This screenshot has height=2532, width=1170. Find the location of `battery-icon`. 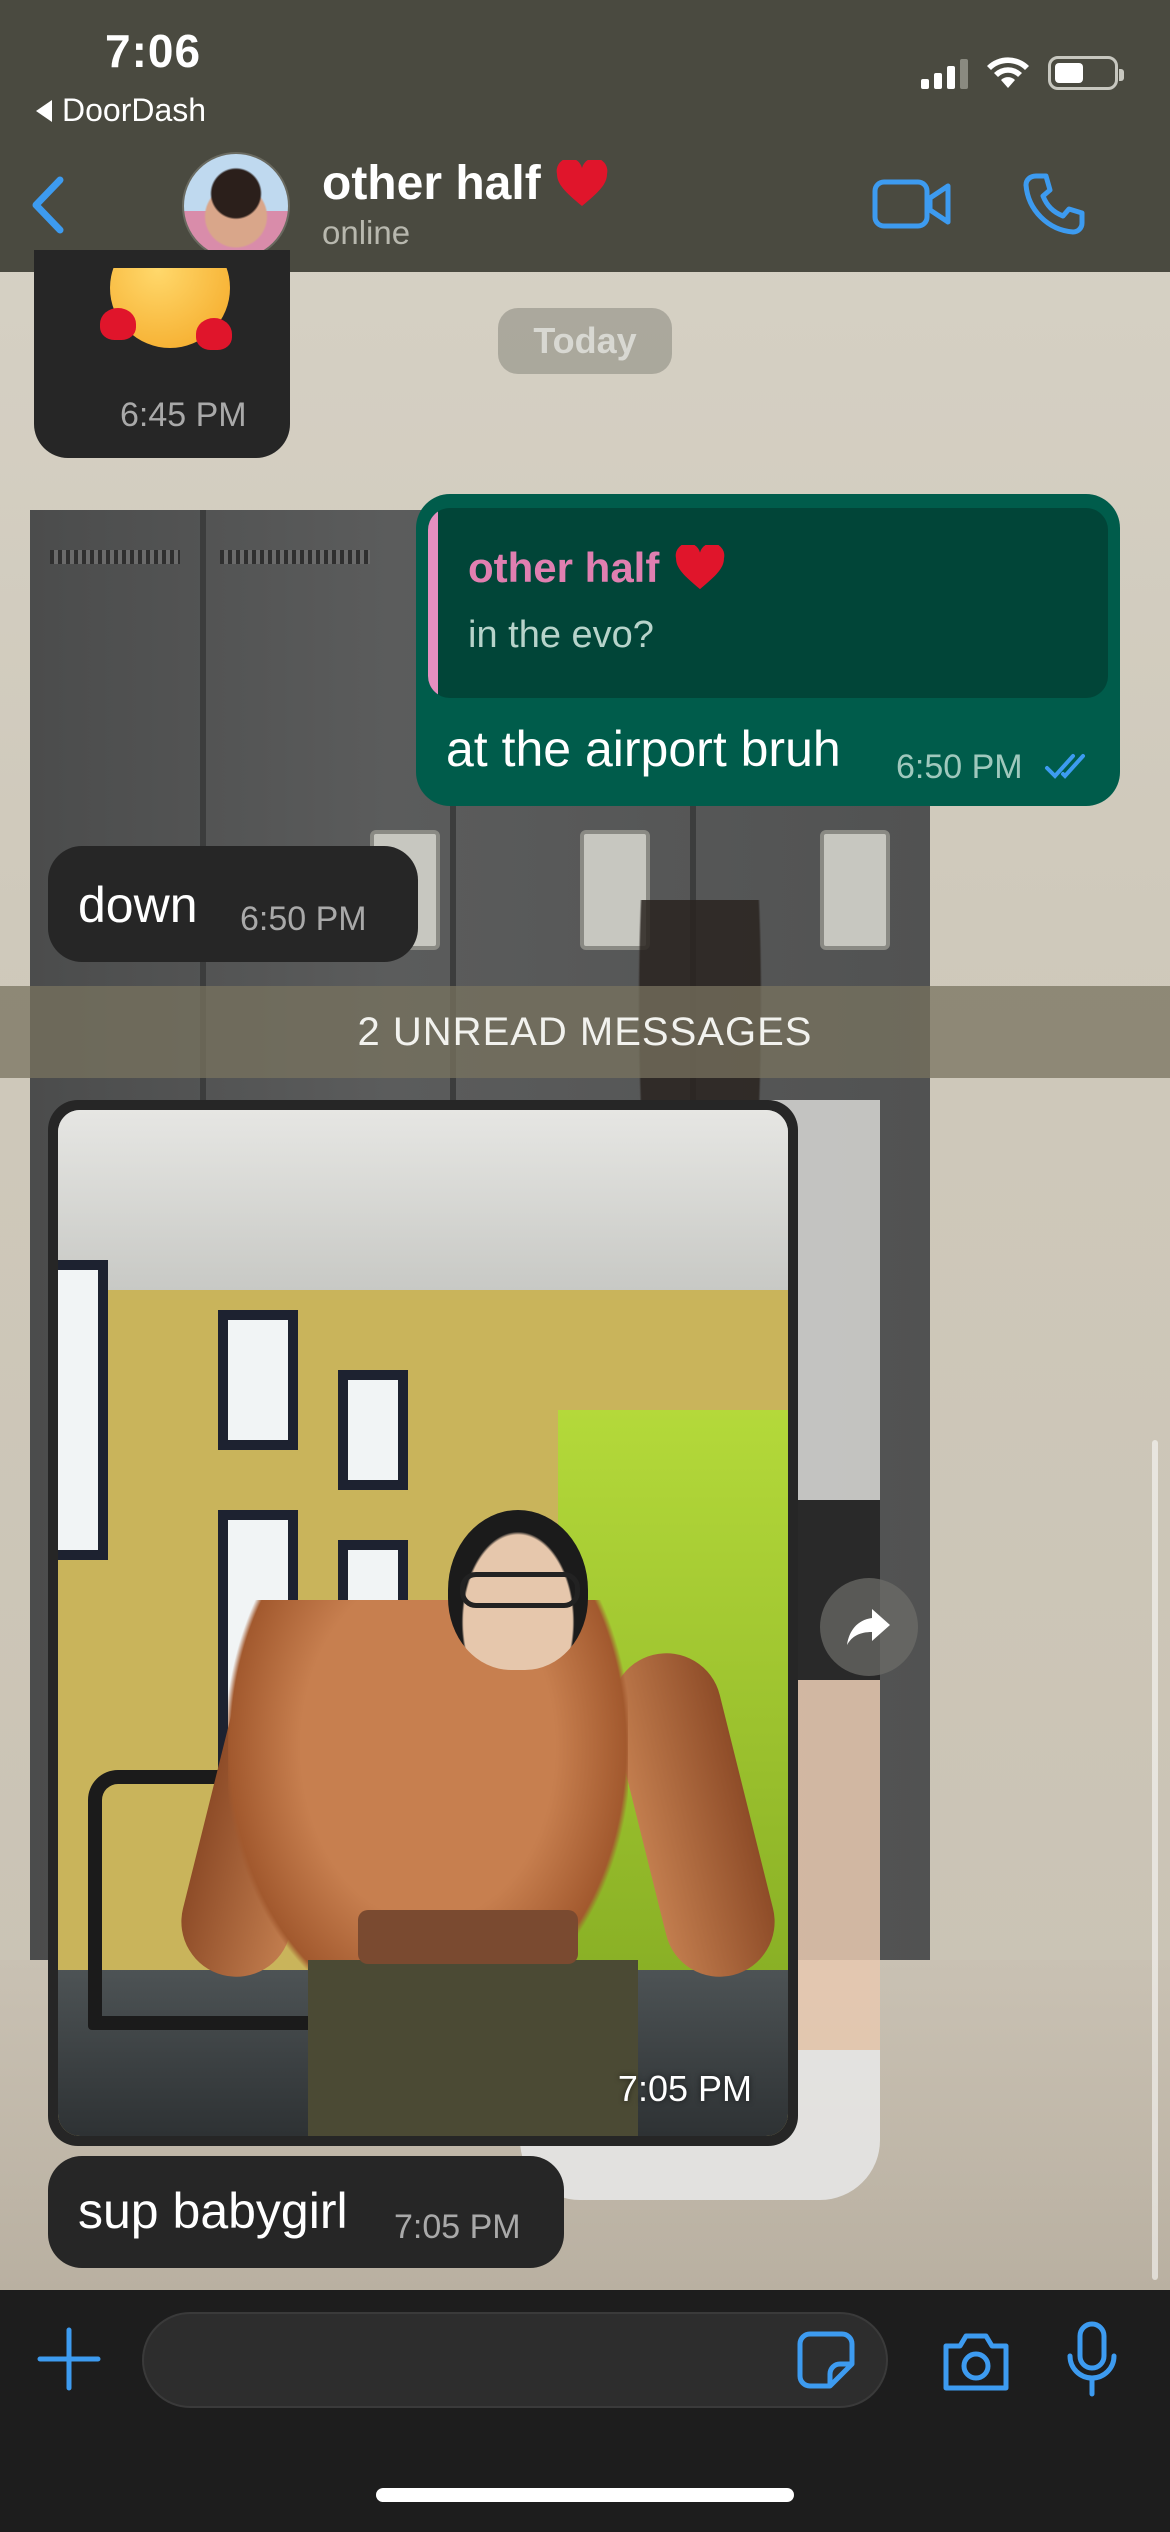

battery-icon is located at coordinates (1086, 73).